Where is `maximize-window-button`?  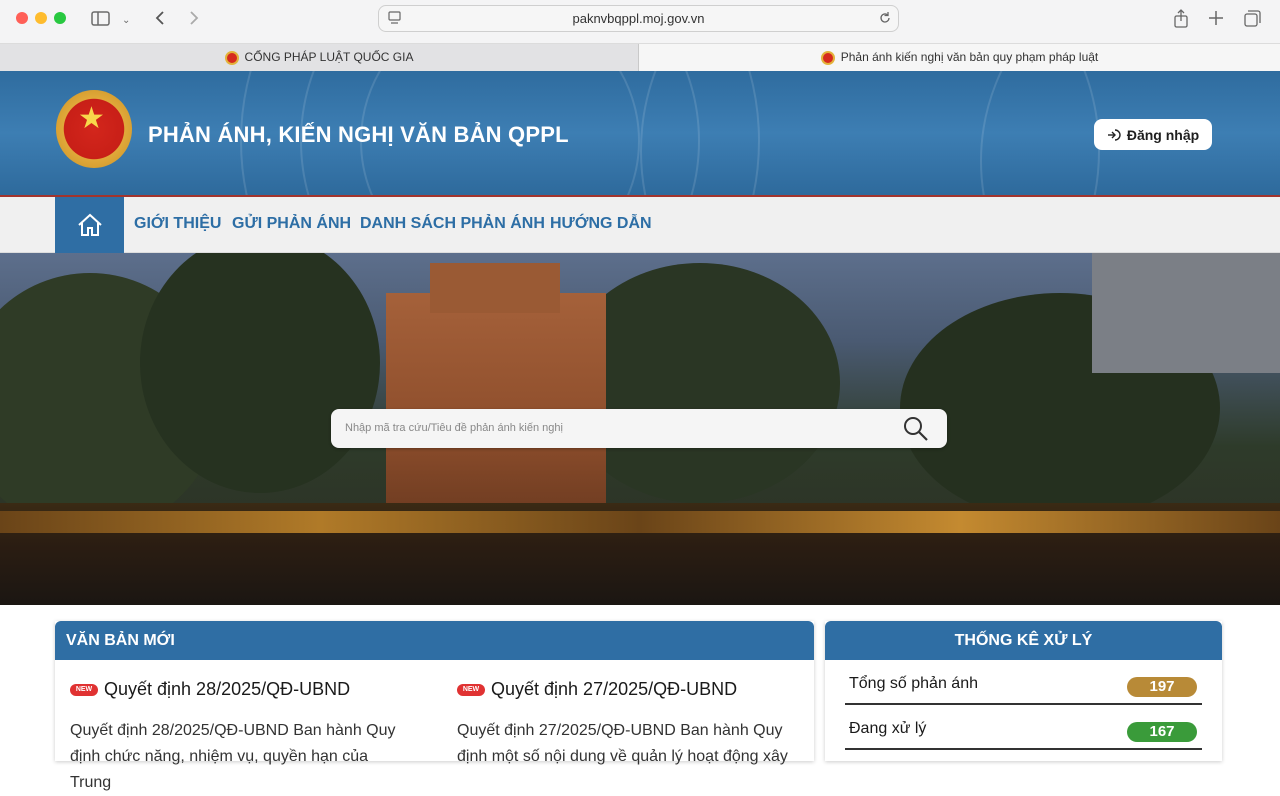 maximize-window-button is located at coordinates (60, 18).